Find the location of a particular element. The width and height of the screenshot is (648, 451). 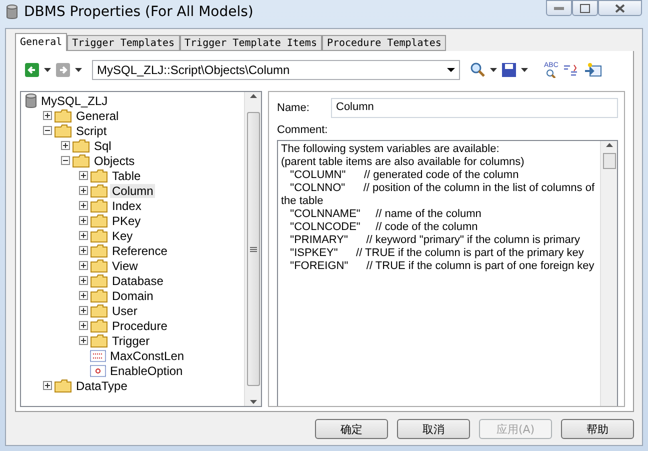

tab: Trigger Templates is located at coordinates (123, 43).